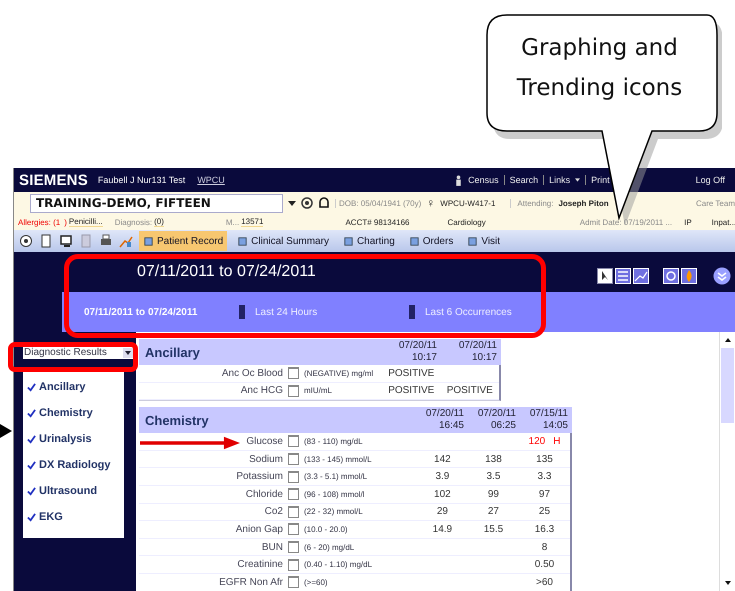  Describe the element at coordinates (545, 547) in the screenshot. I see `result-value: 8` at that location.